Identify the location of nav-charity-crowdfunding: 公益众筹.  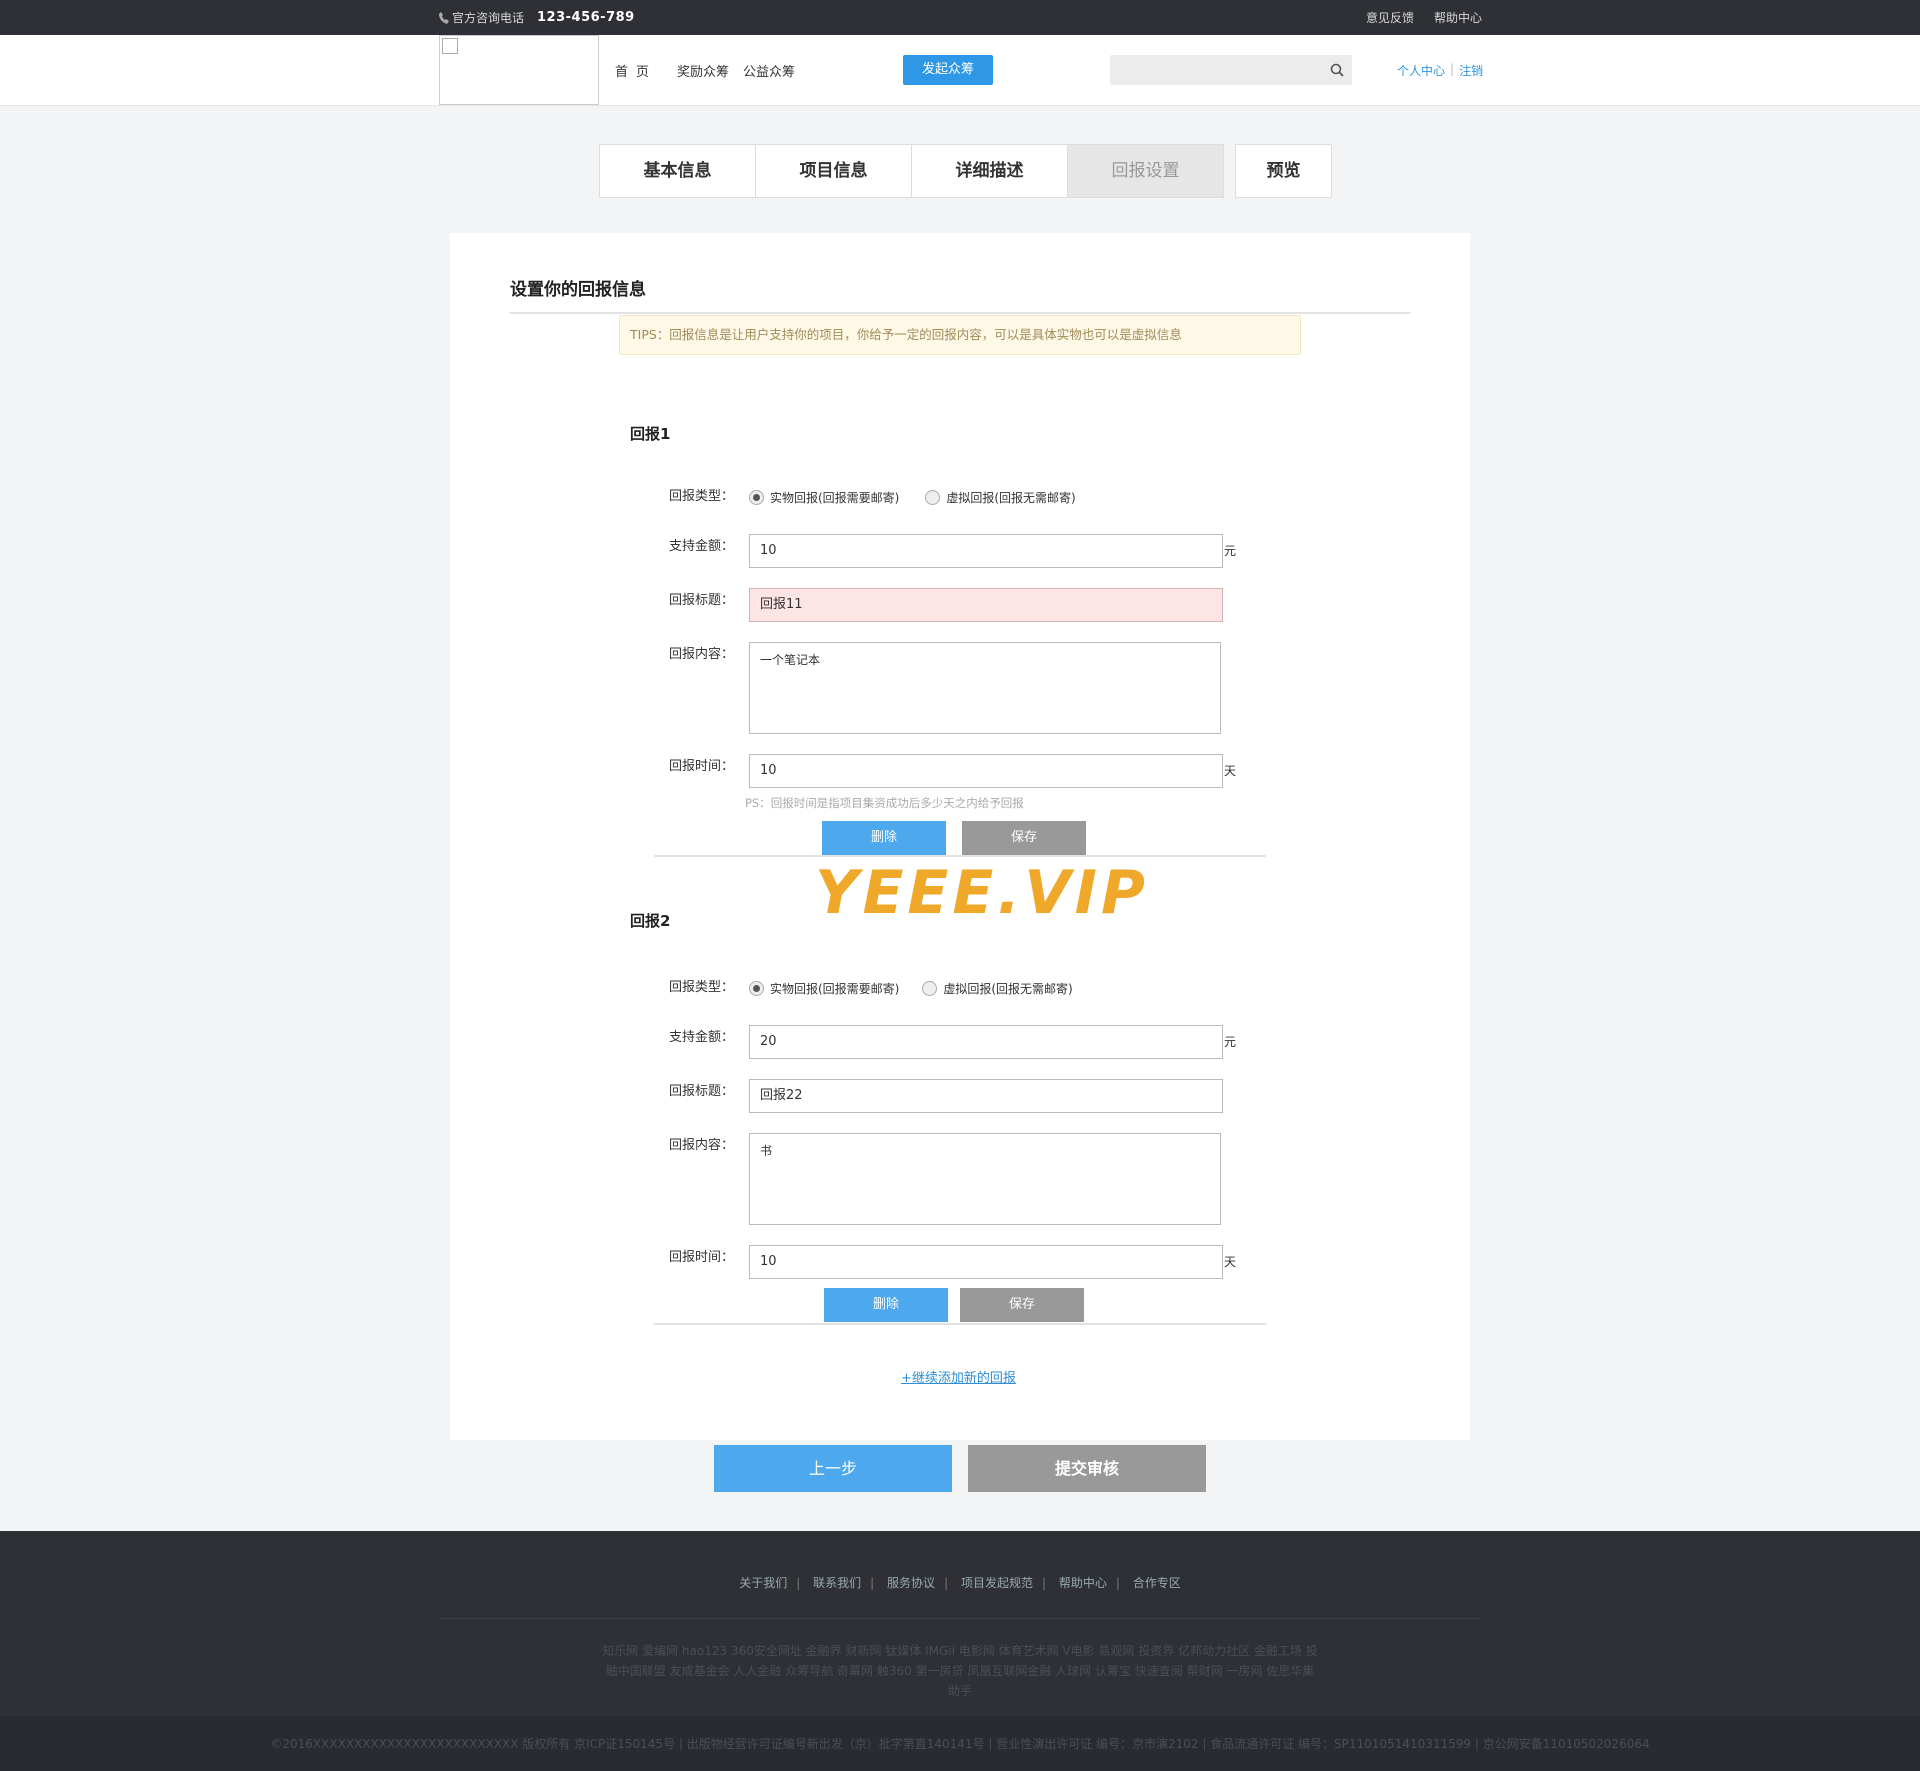
(769, 70).